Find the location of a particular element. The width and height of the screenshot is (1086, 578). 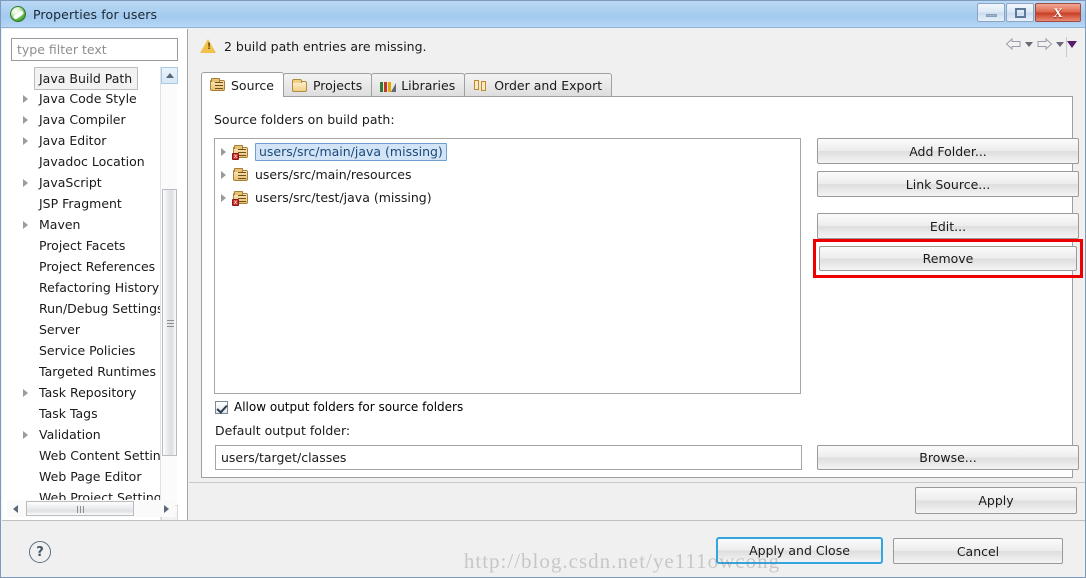

apply-bar: Apply is located at coordinates (637, 500).